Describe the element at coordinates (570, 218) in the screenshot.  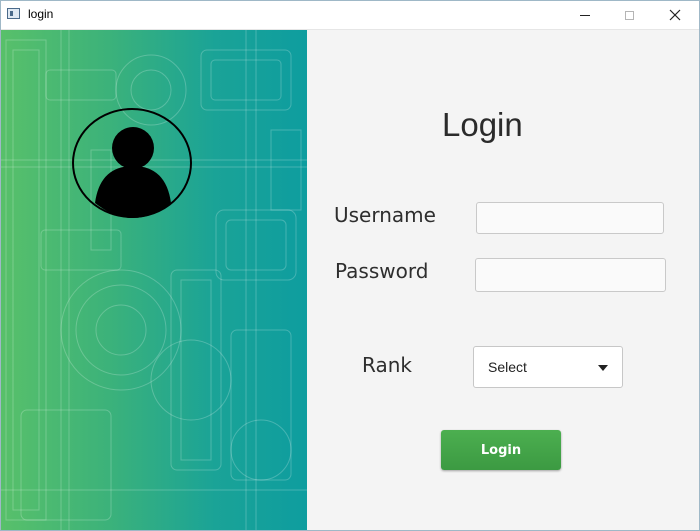
I see `username-field` at that location.